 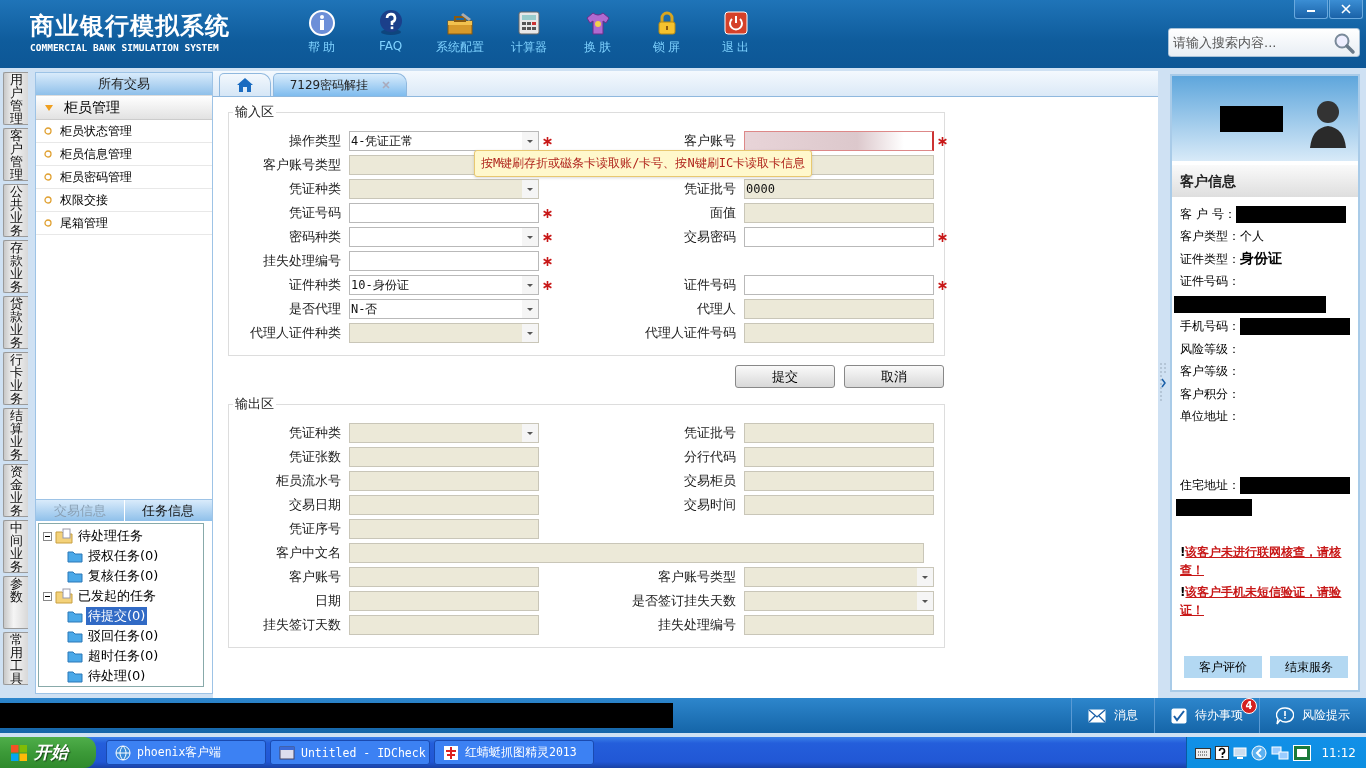 What do you see at coordinates (1311, 9) in the screenshot?
I see `minimize-button` at bounding box center [1311, 9].